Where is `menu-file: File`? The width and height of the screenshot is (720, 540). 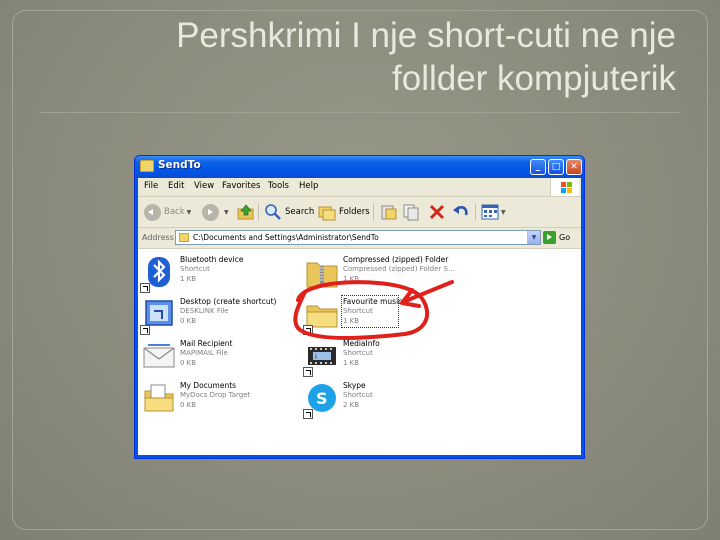 menu-file: File is located at coordinates (151, 186).